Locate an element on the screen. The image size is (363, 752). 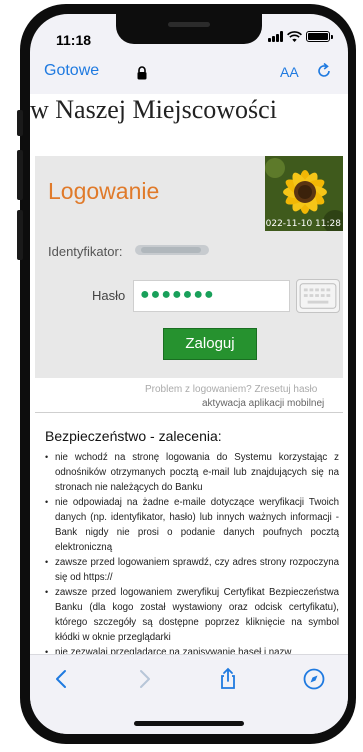
compass-icon is located at coordinates (314, 679).